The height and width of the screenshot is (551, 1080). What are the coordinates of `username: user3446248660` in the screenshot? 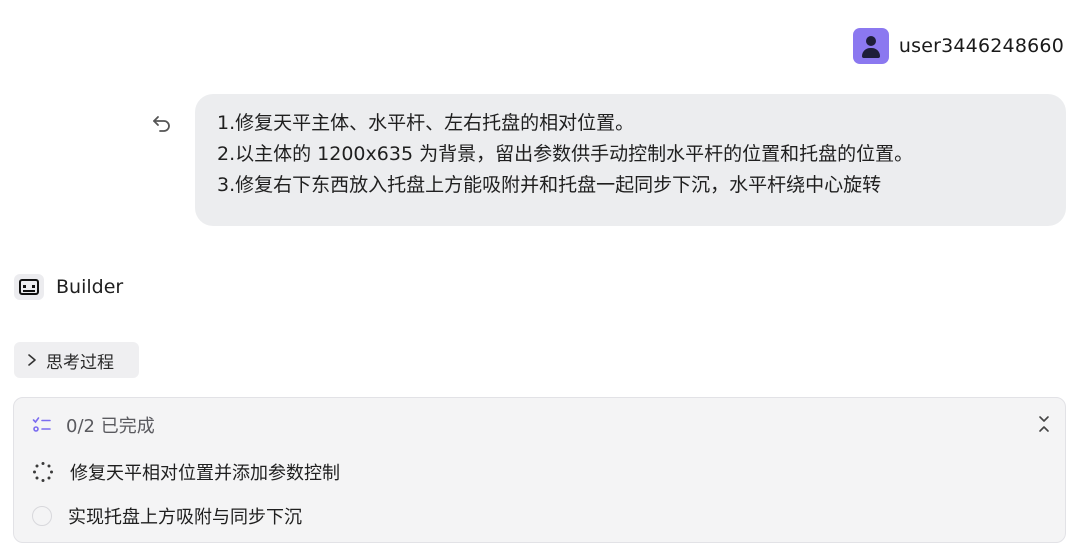 It's located at (981, 46).